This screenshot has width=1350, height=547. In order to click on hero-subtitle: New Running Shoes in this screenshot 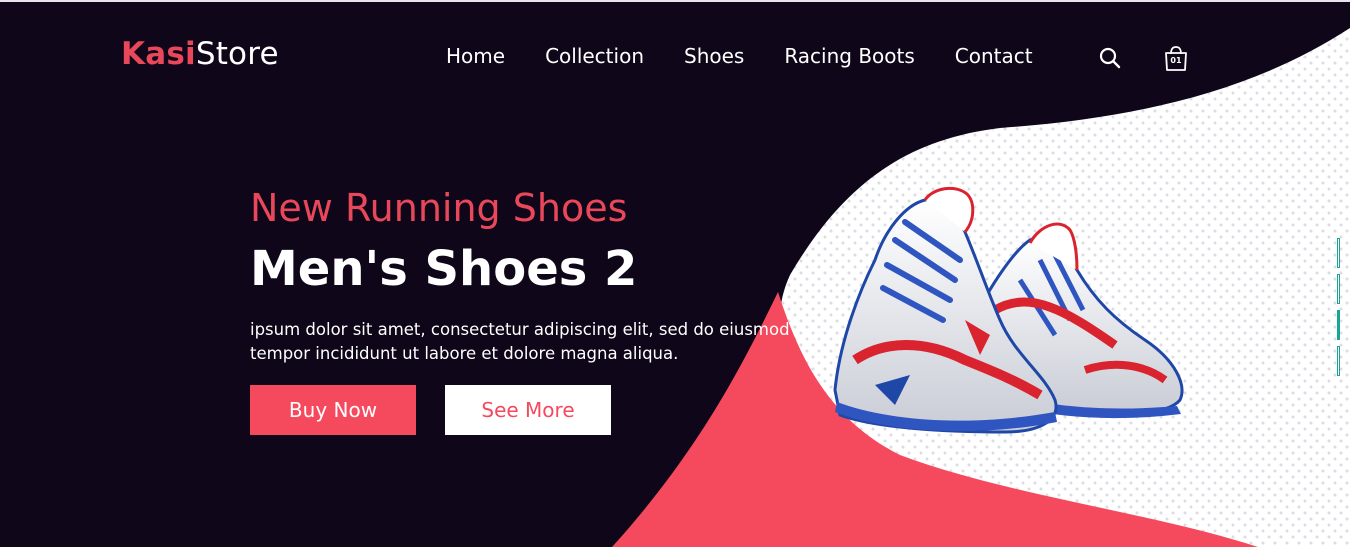, I will do `click(439, 208)`.